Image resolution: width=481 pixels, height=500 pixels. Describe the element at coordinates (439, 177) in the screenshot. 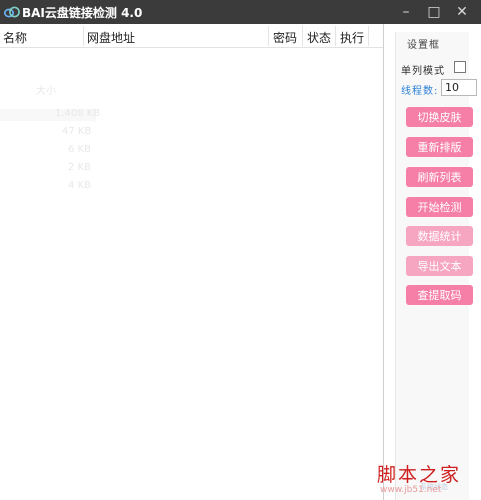

I see `refresh-list-button: 刷新列表` at that location.